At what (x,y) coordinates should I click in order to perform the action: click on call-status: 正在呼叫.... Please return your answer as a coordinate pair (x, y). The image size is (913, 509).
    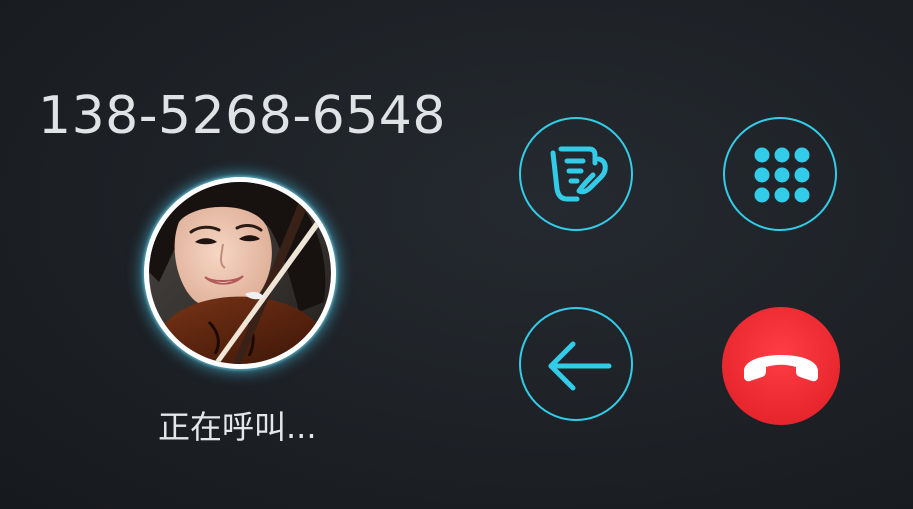
    Looking at the image, I should click on (237, 427).